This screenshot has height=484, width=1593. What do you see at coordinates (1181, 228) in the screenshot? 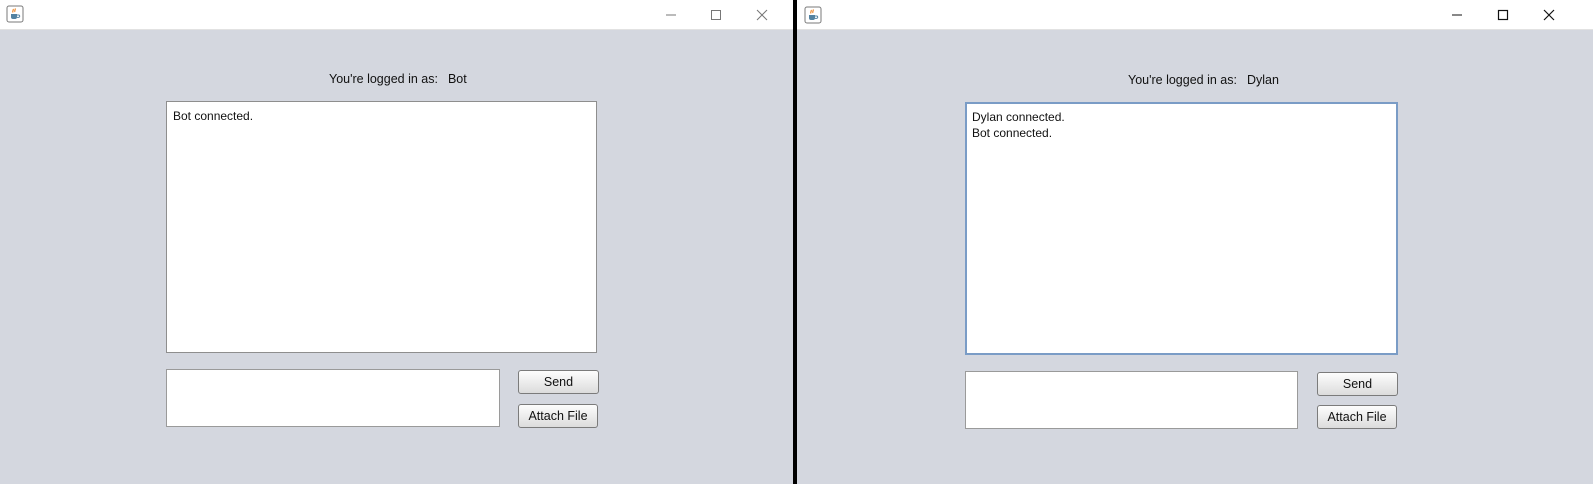
I see `chat-log: Dylan connected. Bot connected.` at bounding box center [1181, 228].